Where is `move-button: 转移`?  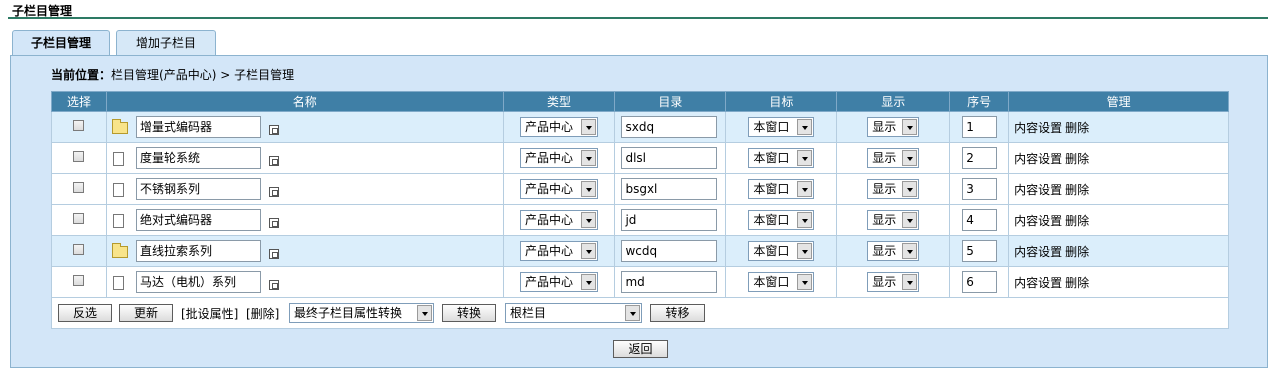 move-button: 转移 is located at coordinates (677, 313).